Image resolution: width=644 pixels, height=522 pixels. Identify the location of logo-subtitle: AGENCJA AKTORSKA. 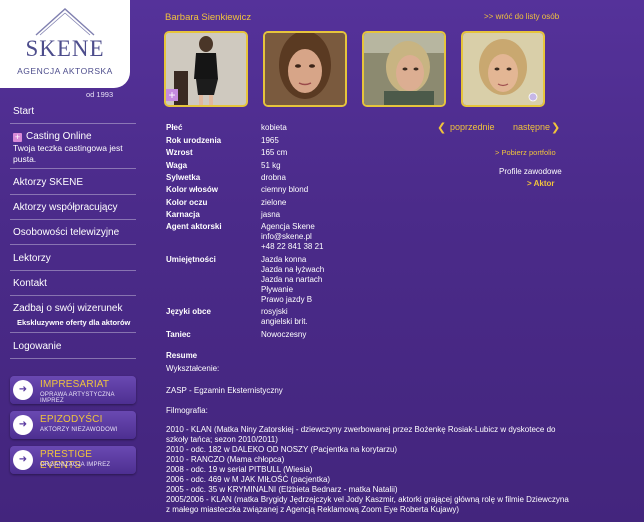
(65, 71).